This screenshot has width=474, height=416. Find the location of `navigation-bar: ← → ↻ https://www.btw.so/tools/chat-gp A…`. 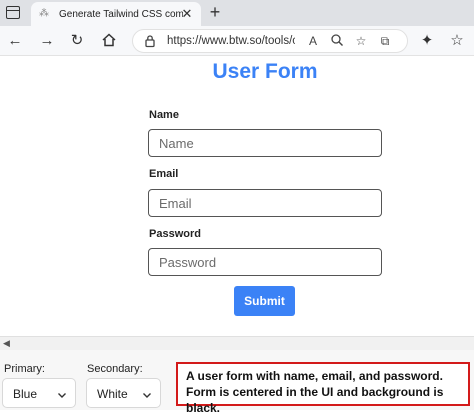

navigation-bar: ← → ↻ https://www.btw.so/tools/chat-gp A… is located at coordinates (237, 41).